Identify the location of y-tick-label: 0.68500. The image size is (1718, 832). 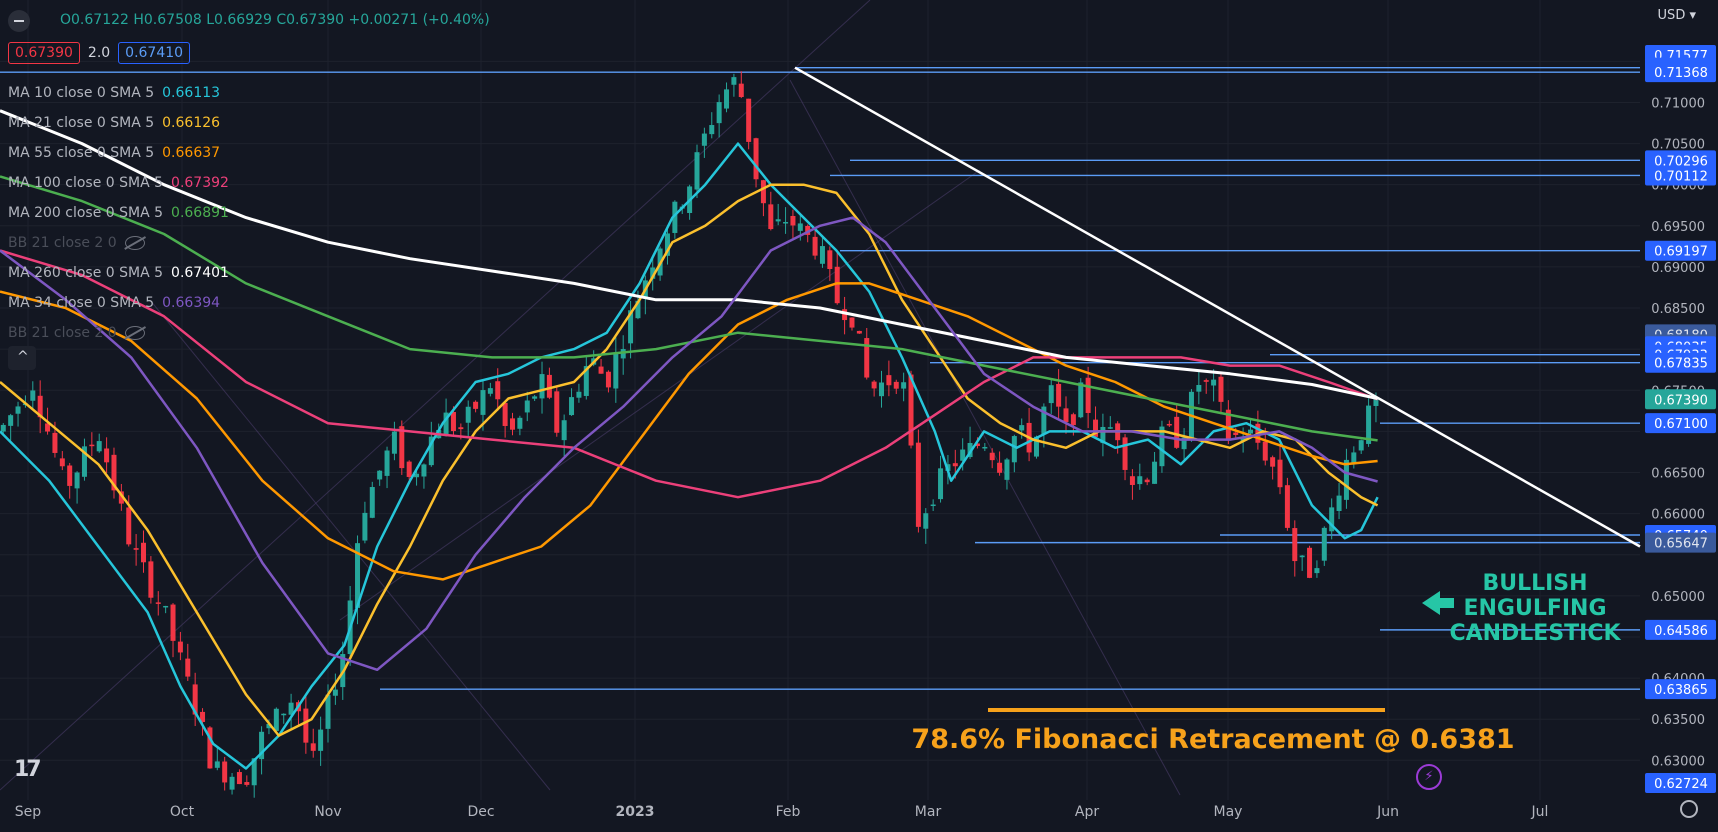
(1678, 309).